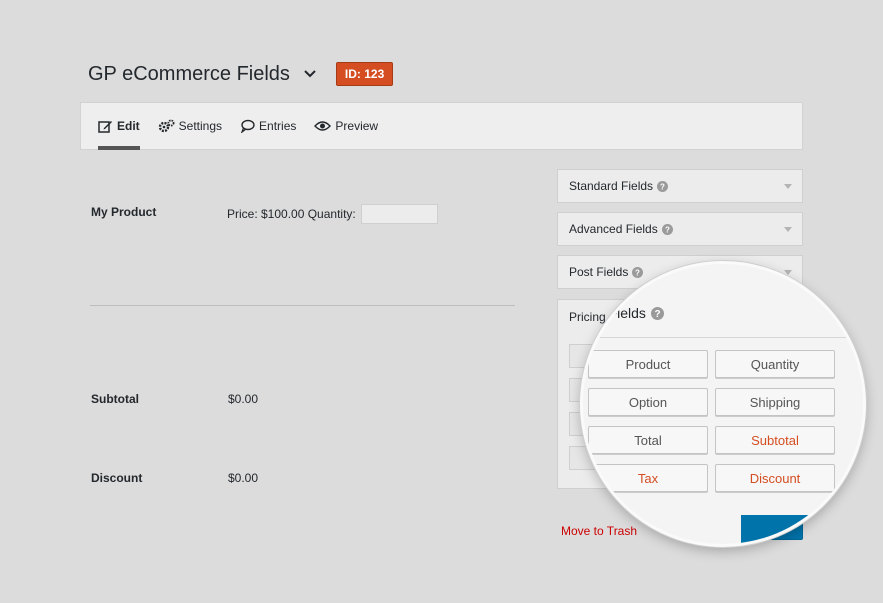 The height and width of the screenshot is (603, 883). What do you see at coordinates (775, 440) in the screenshot?
I see `subtotal-field-button: Subtotal` at bounding box center [775, 440].